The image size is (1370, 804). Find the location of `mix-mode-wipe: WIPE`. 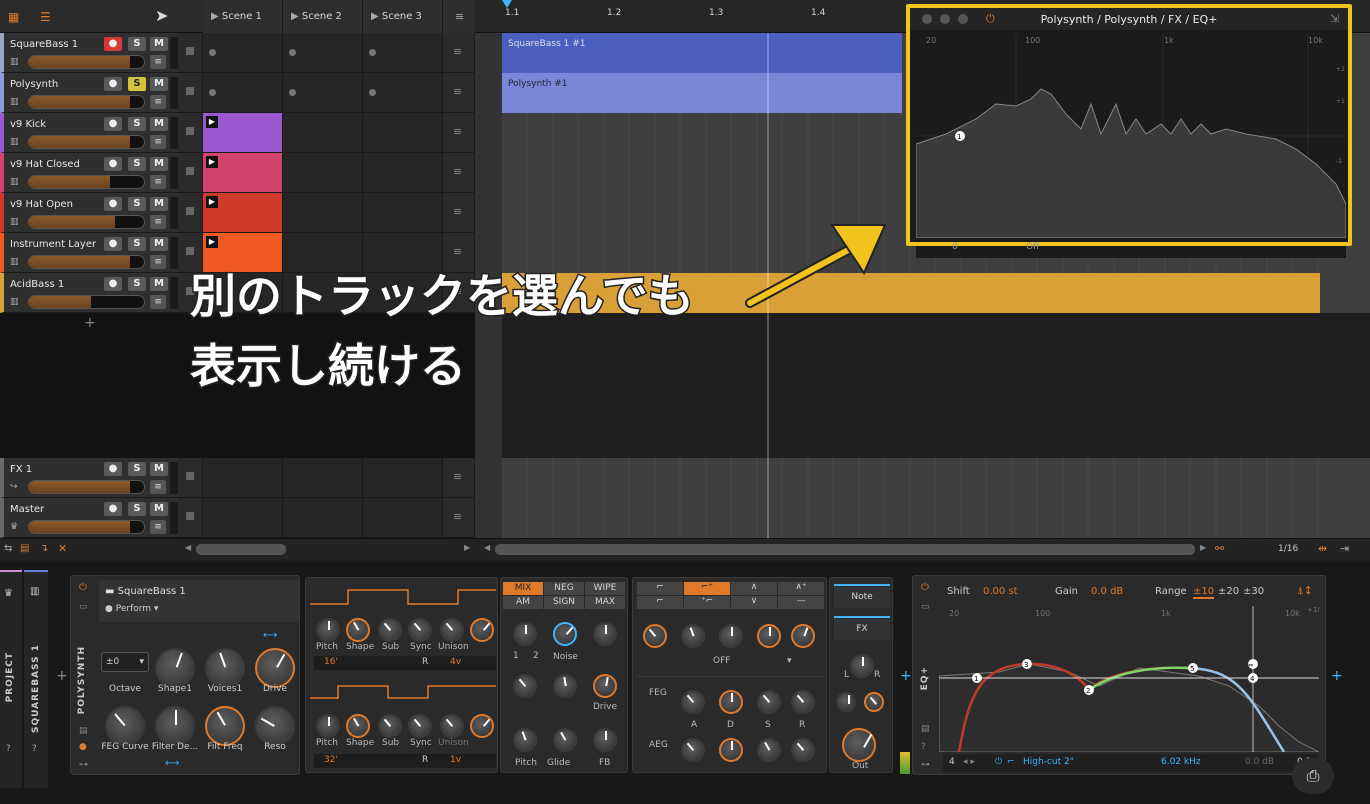

mix-mode-wipe: WIPE is located at coordinates (605, 588).